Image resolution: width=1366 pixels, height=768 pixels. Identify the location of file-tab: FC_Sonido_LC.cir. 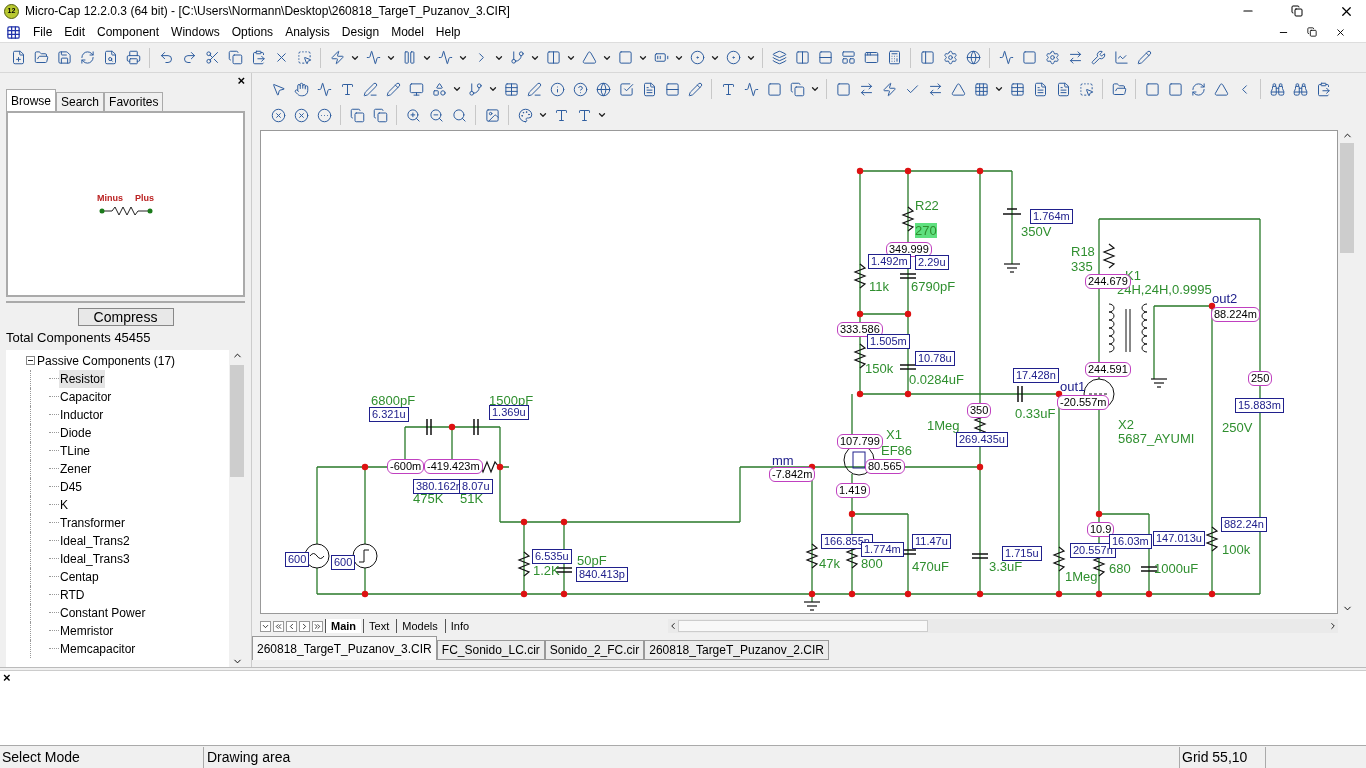
(490, 650).